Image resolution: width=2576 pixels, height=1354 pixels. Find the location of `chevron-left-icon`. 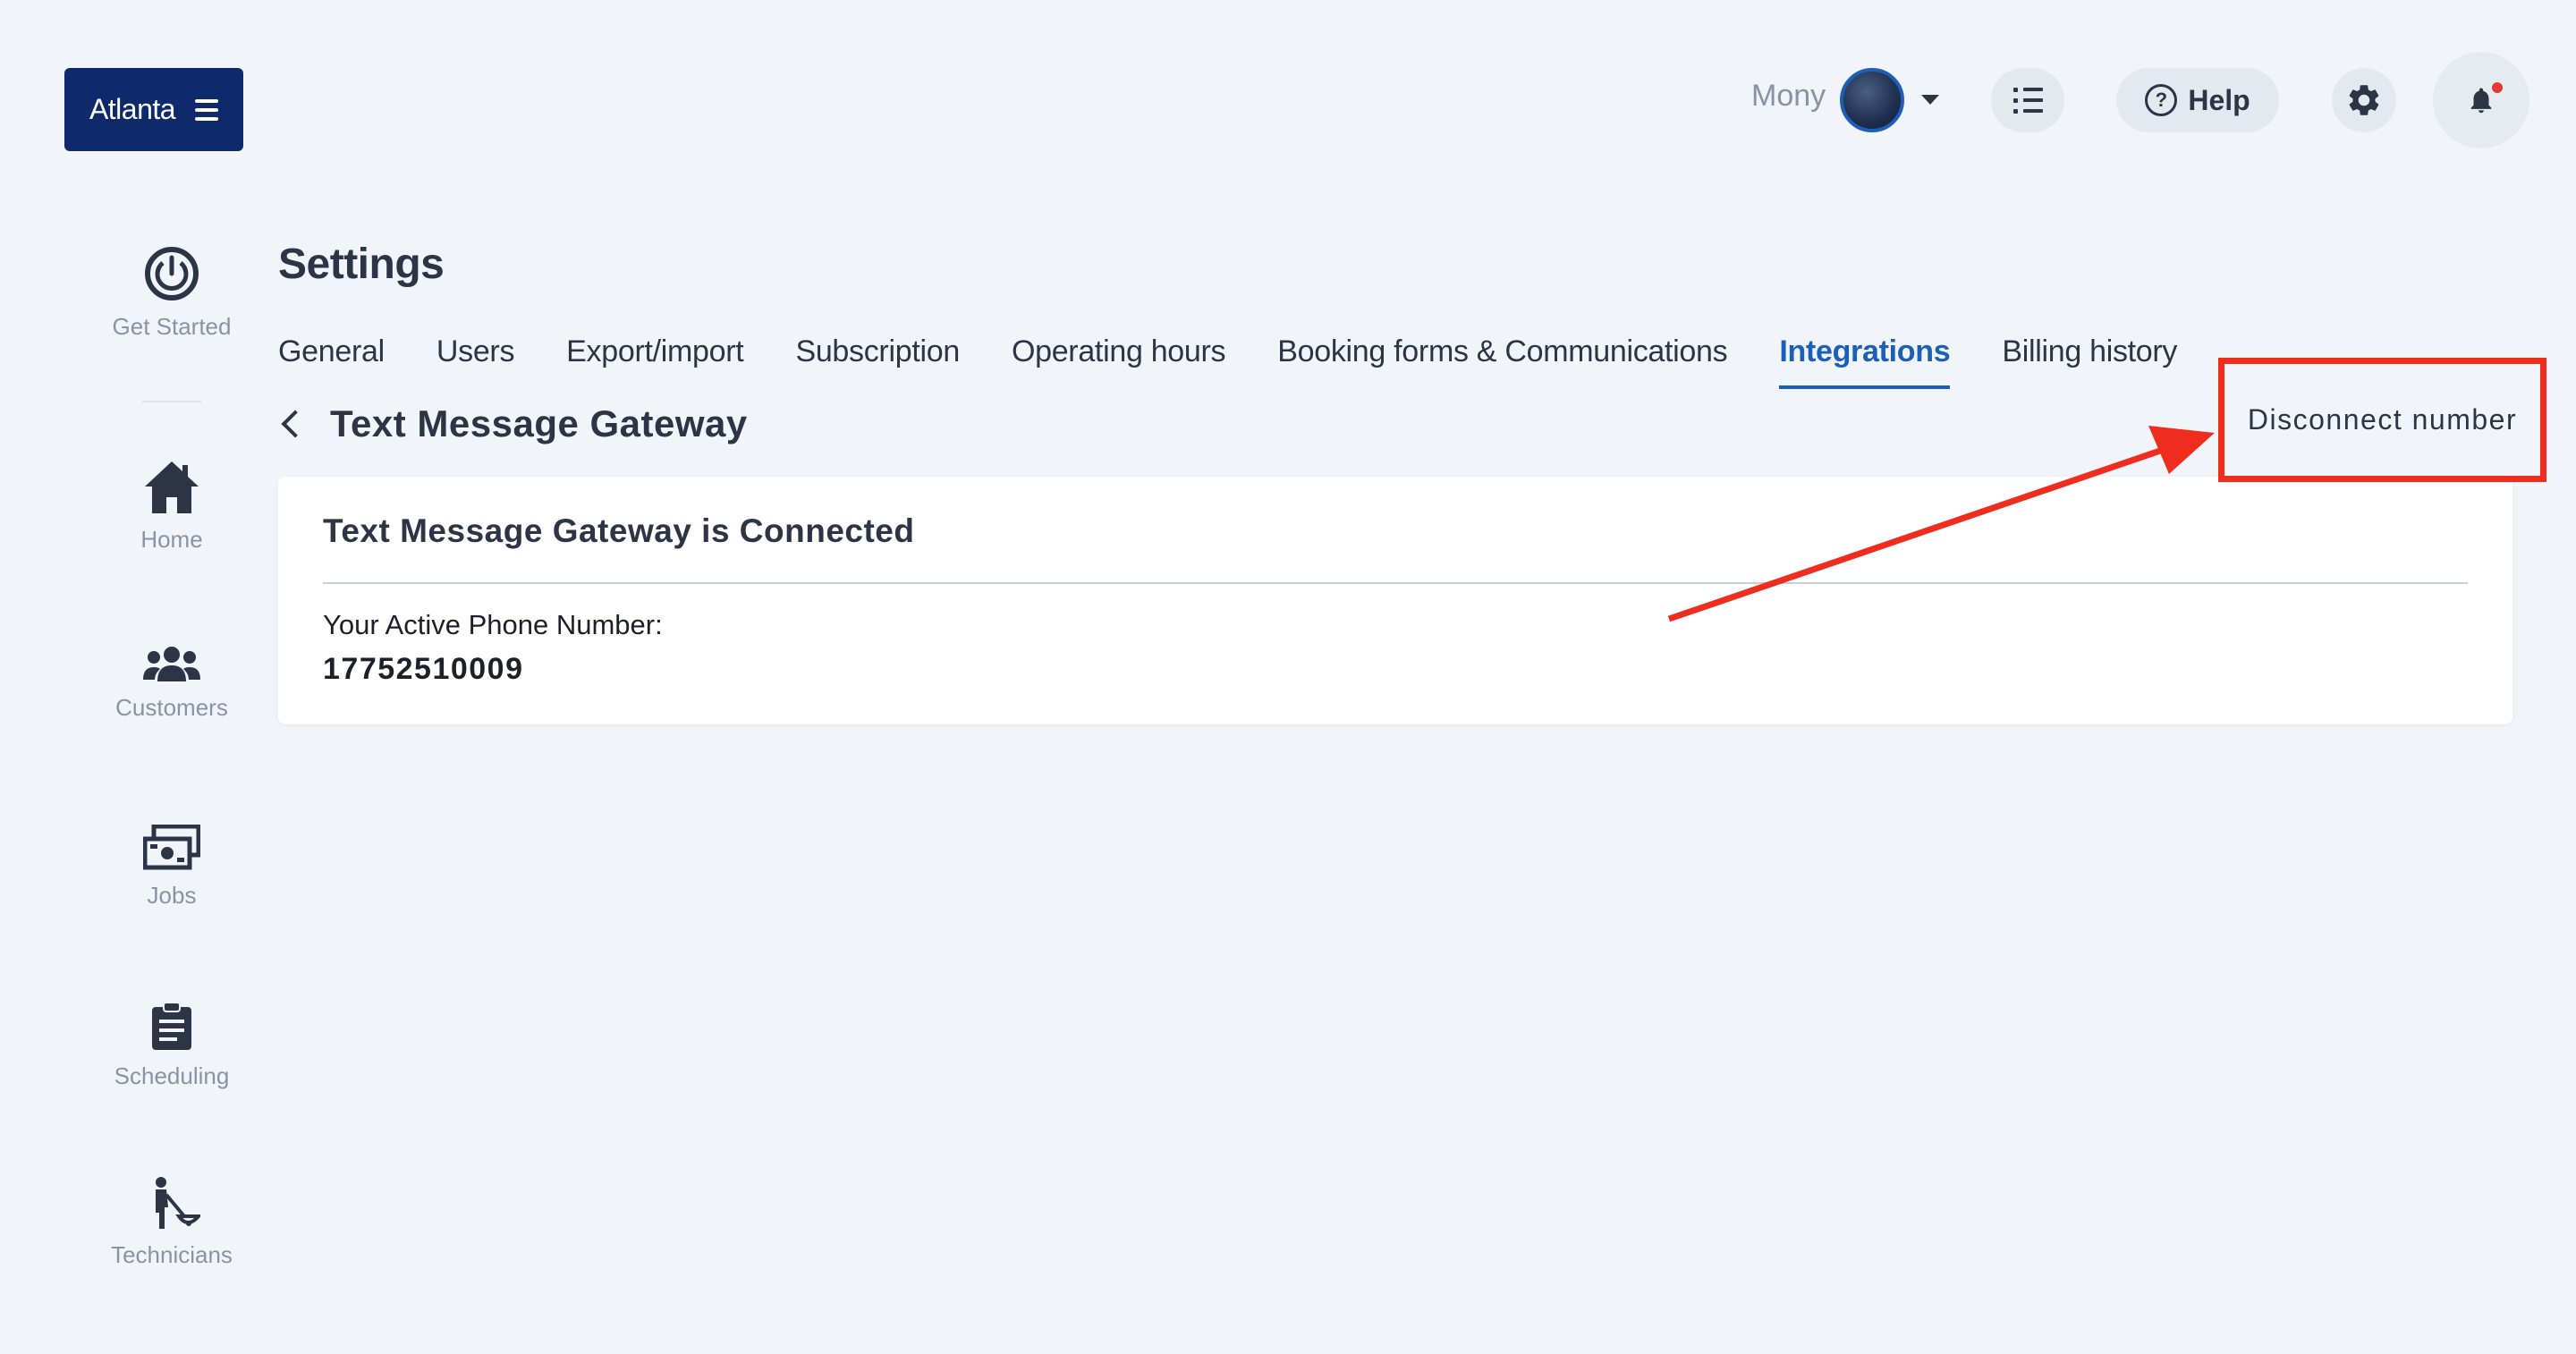

chevron-left-icon is located at coordinates (295, 424).